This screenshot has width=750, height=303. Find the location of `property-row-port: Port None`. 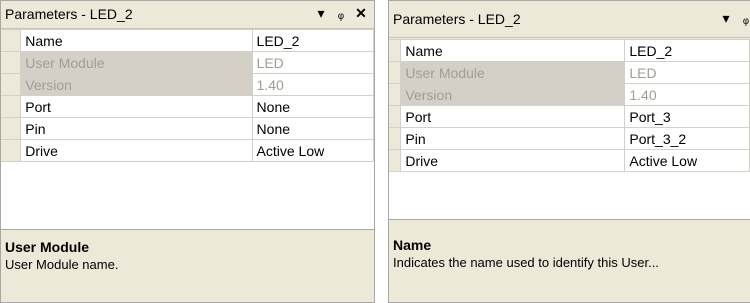

property-row-port: Port None is located at coordinates (187, 106).